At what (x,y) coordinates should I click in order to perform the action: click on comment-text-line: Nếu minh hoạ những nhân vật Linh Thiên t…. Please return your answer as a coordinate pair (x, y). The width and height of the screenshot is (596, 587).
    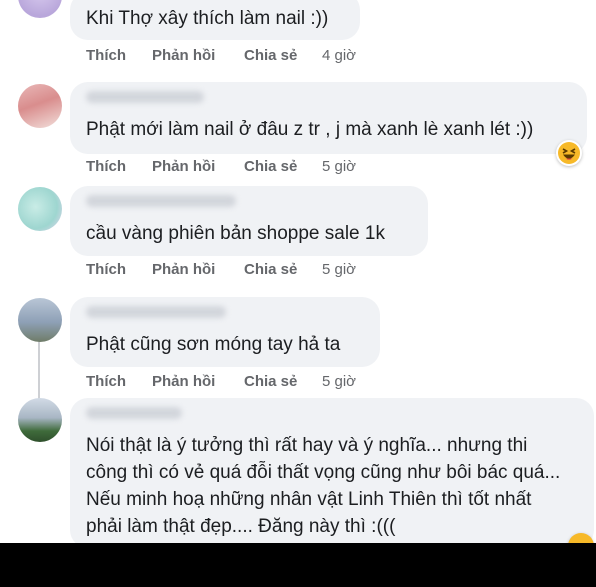
    Looking at the image, I should click on (309, 499).